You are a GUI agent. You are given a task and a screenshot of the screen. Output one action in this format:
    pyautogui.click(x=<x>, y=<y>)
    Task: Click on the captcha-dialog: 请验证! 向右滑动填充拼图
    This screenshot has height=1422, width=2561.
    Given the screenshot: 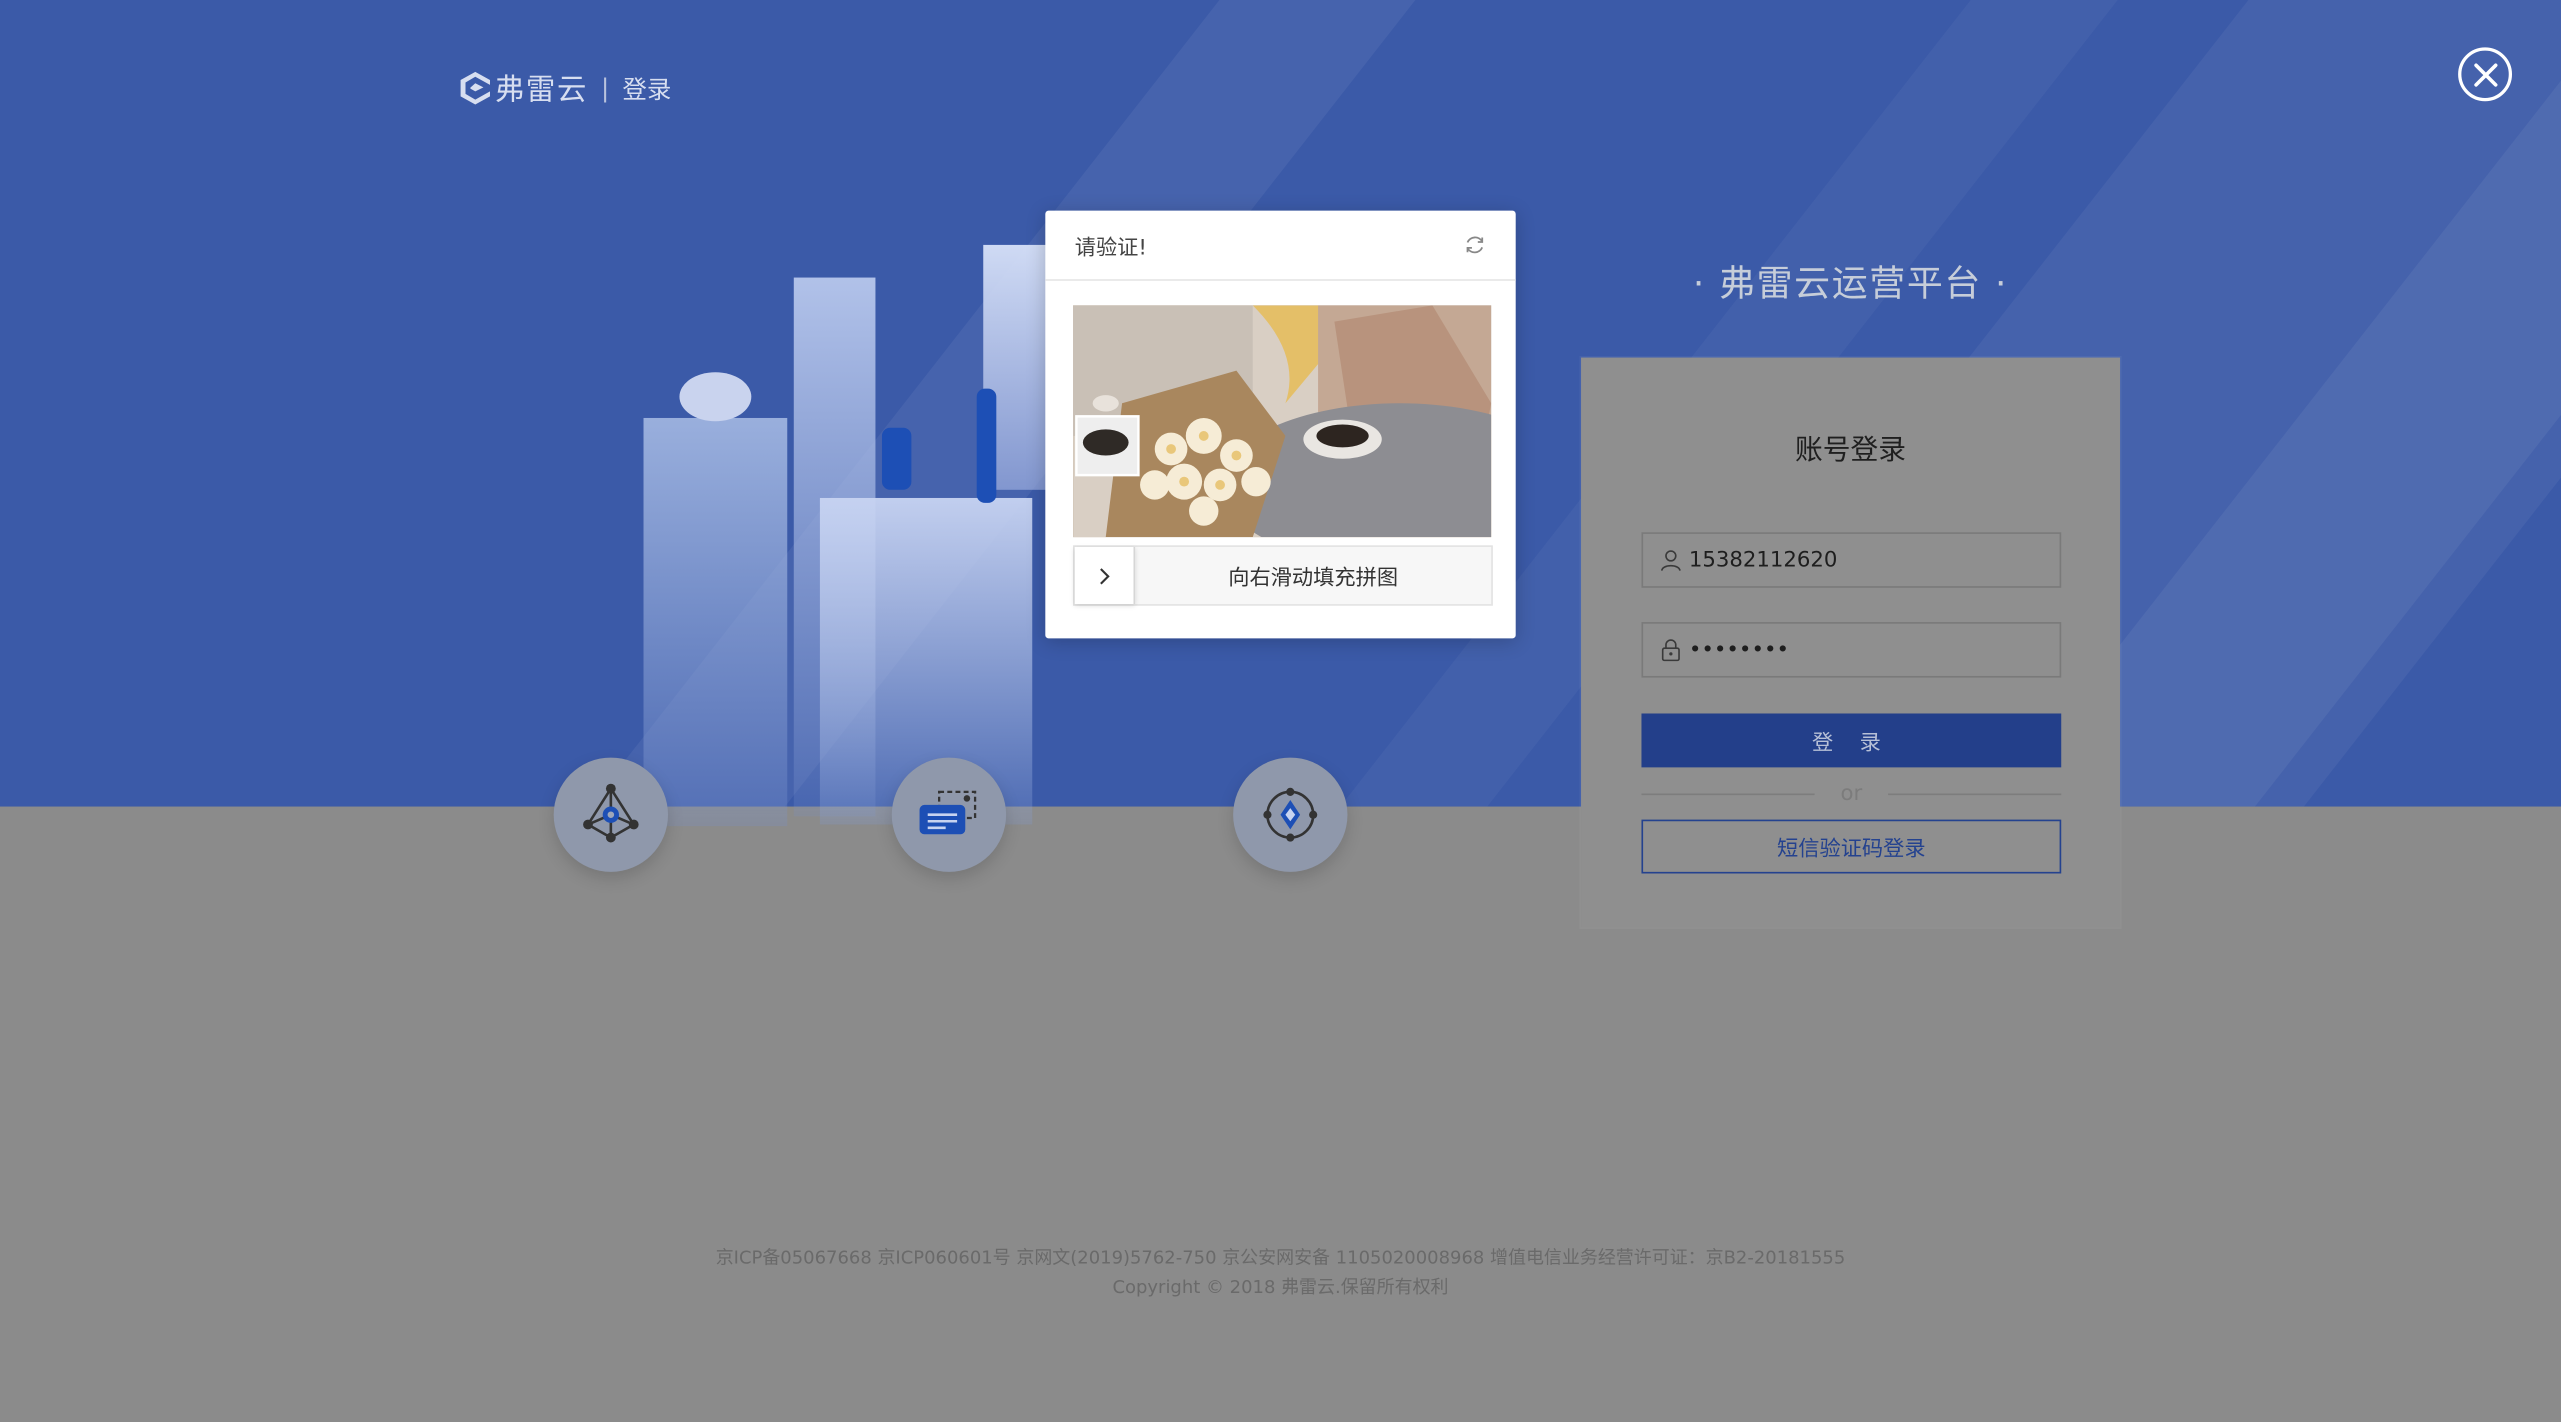 What is the action you would take?
    pyautogui.click(x=1280, y=424)
    